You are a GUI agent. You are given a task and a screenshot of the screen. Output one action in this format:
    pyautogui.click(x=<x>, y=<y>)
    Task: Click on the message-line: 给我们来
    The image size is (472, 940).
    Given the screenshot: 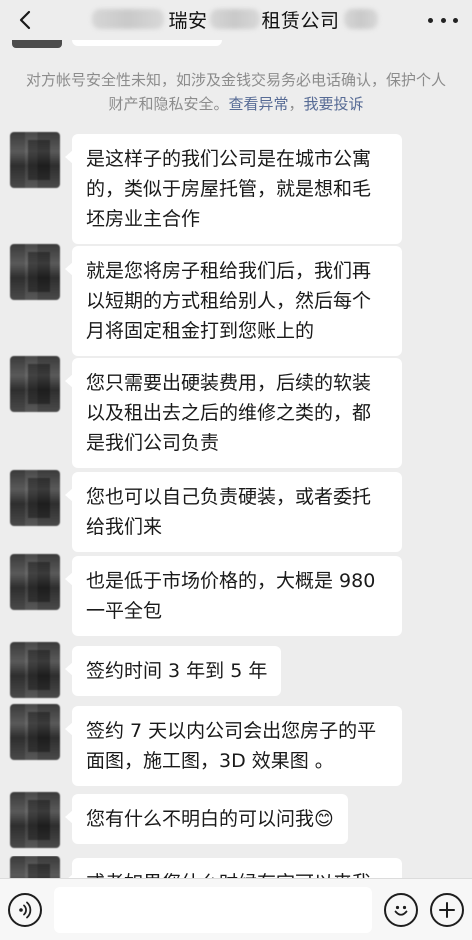 What is the action you would take?
    pyautogui.click(x=124, y=527)
    